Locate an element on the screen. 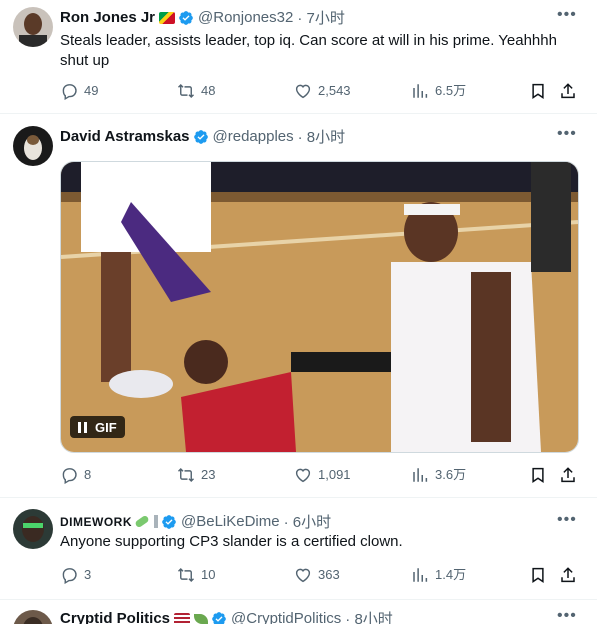 This screenshot has height=624, width=597. reply-count: 8 is located at coordinates (88, 474).